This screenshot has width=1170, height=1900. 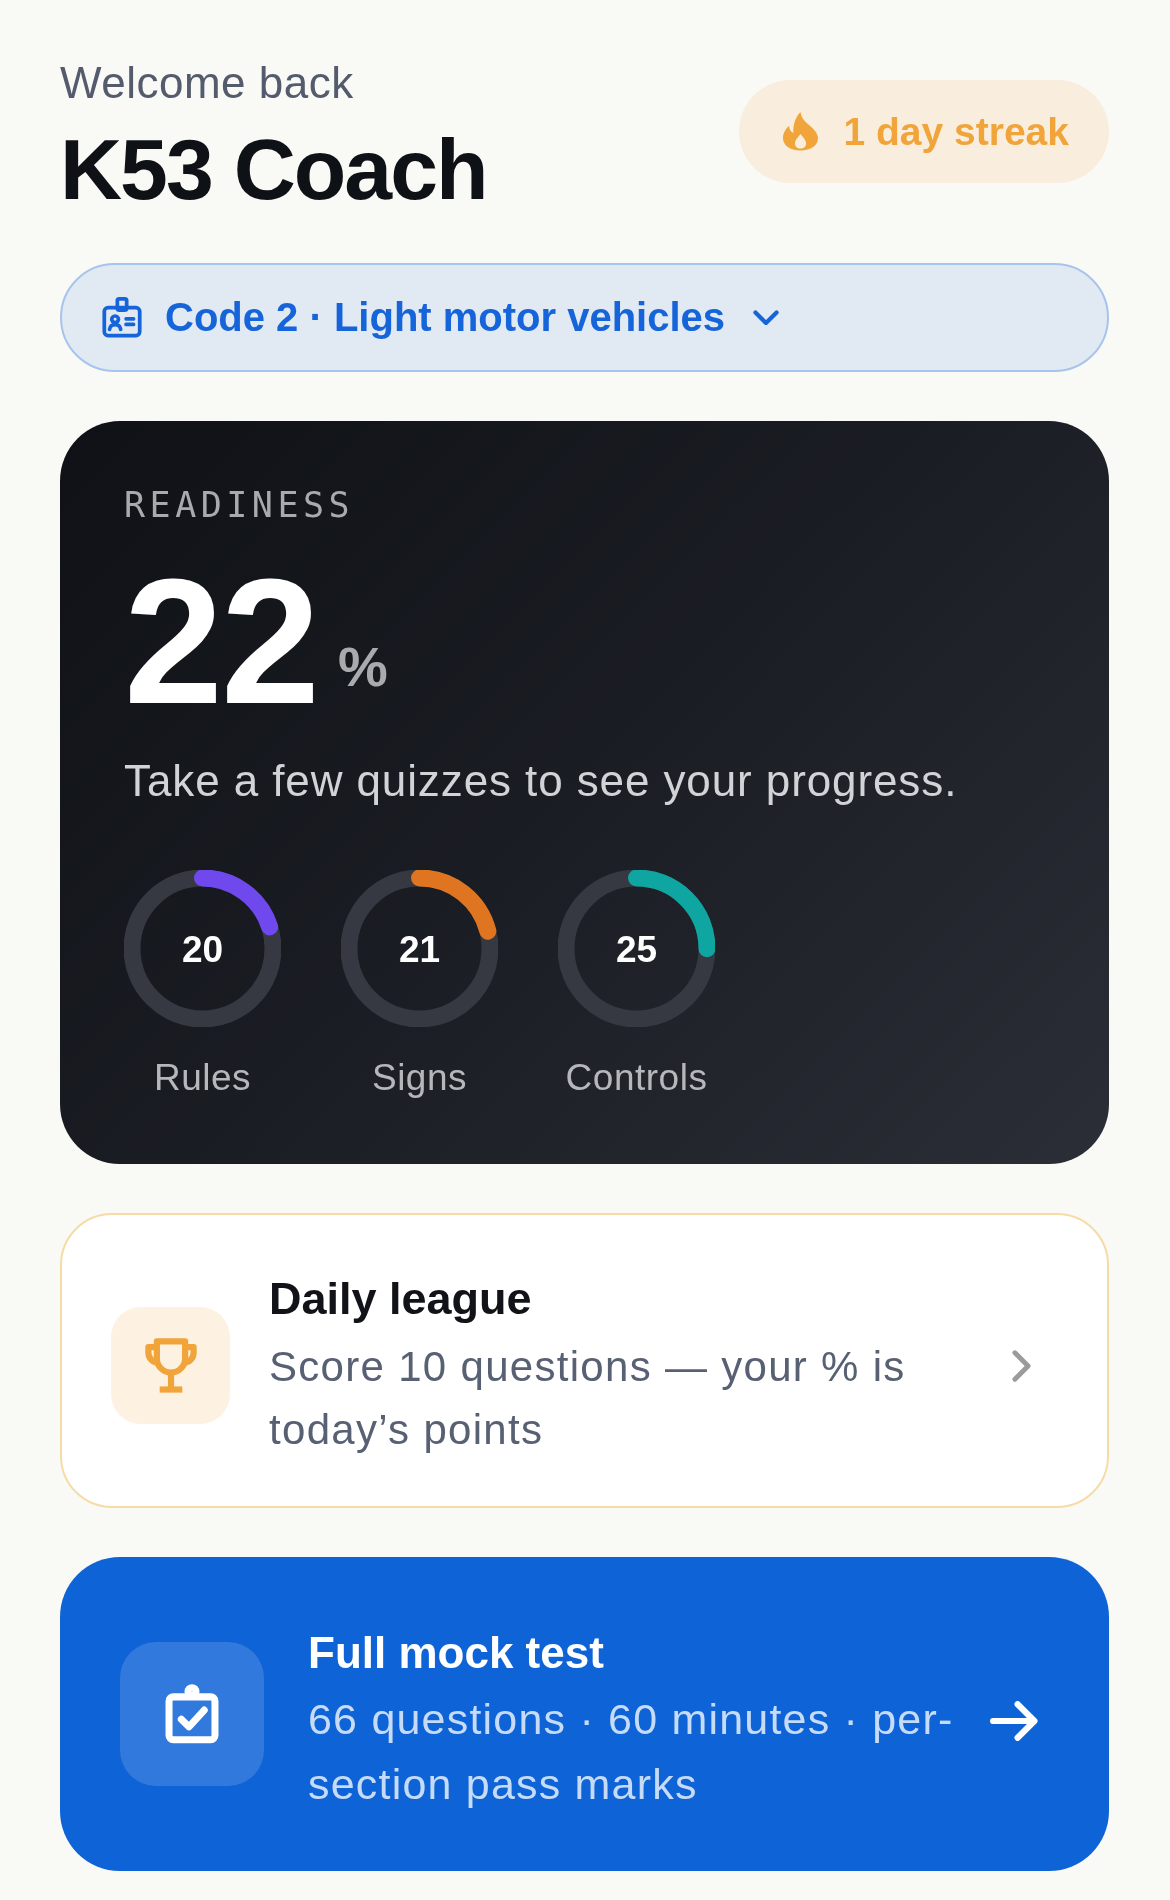 What do you see at coordinates (400, 1298) in the screenshot?
I see `league-title: Daily league` at bounding box center [400, 1298].